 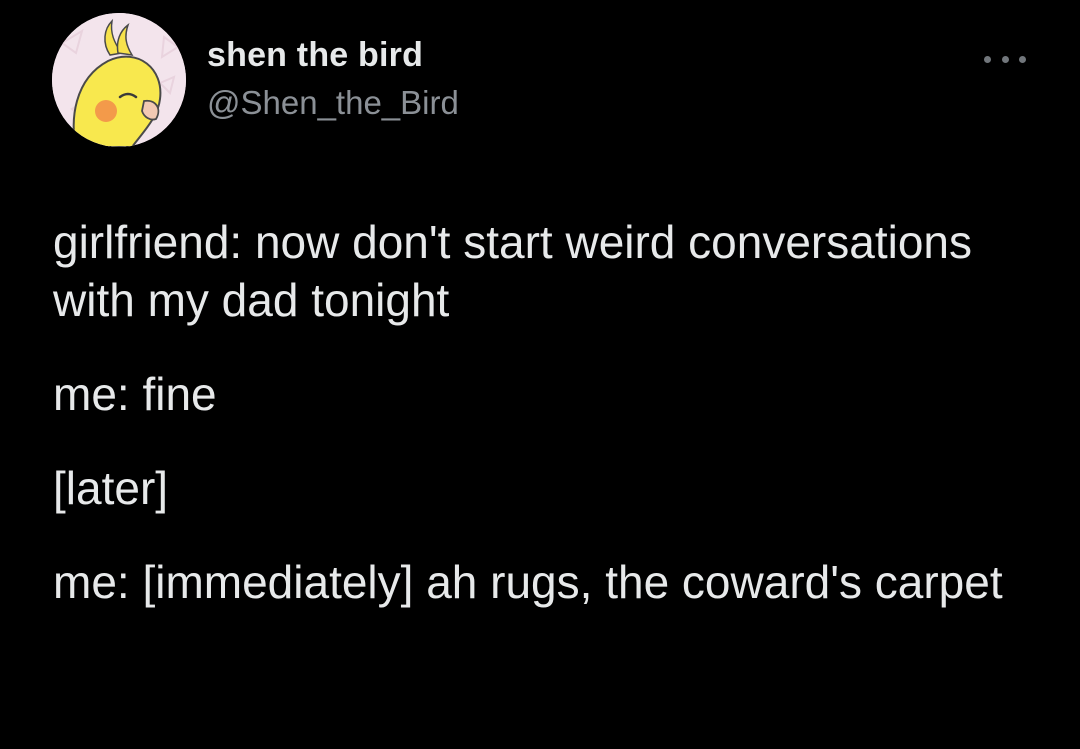 What do you see at coordinates (135, 394) in the screenshot?
I see `tweet-paragraph: me: fine` at bounding box center [135, 394].